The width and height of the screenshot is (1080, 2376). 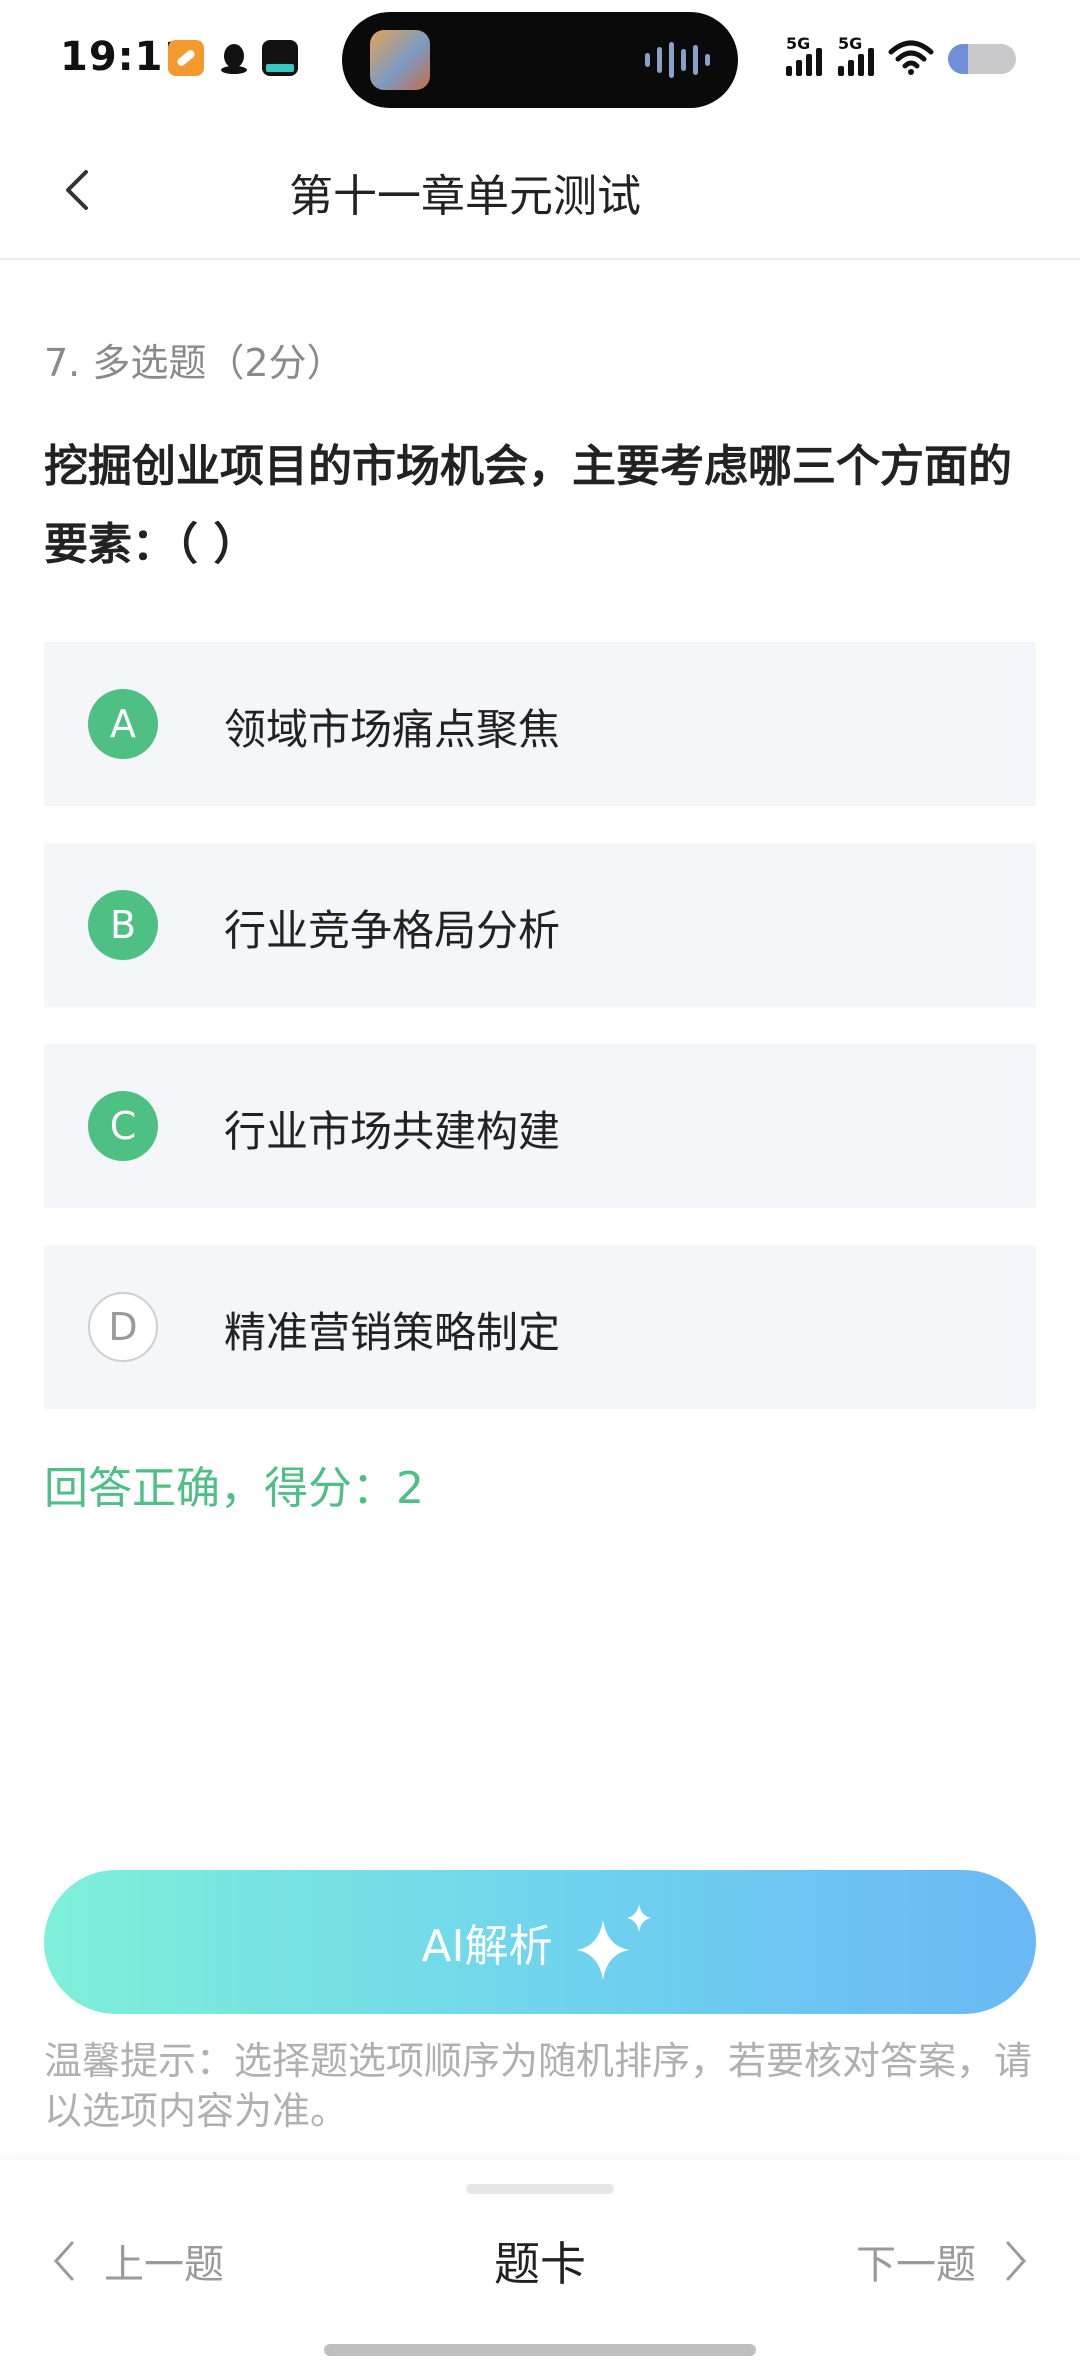 What do you see at coordinates (540, 2189) in the screenshot?
I see `drag-handle` at bounding box center [540, 2189].